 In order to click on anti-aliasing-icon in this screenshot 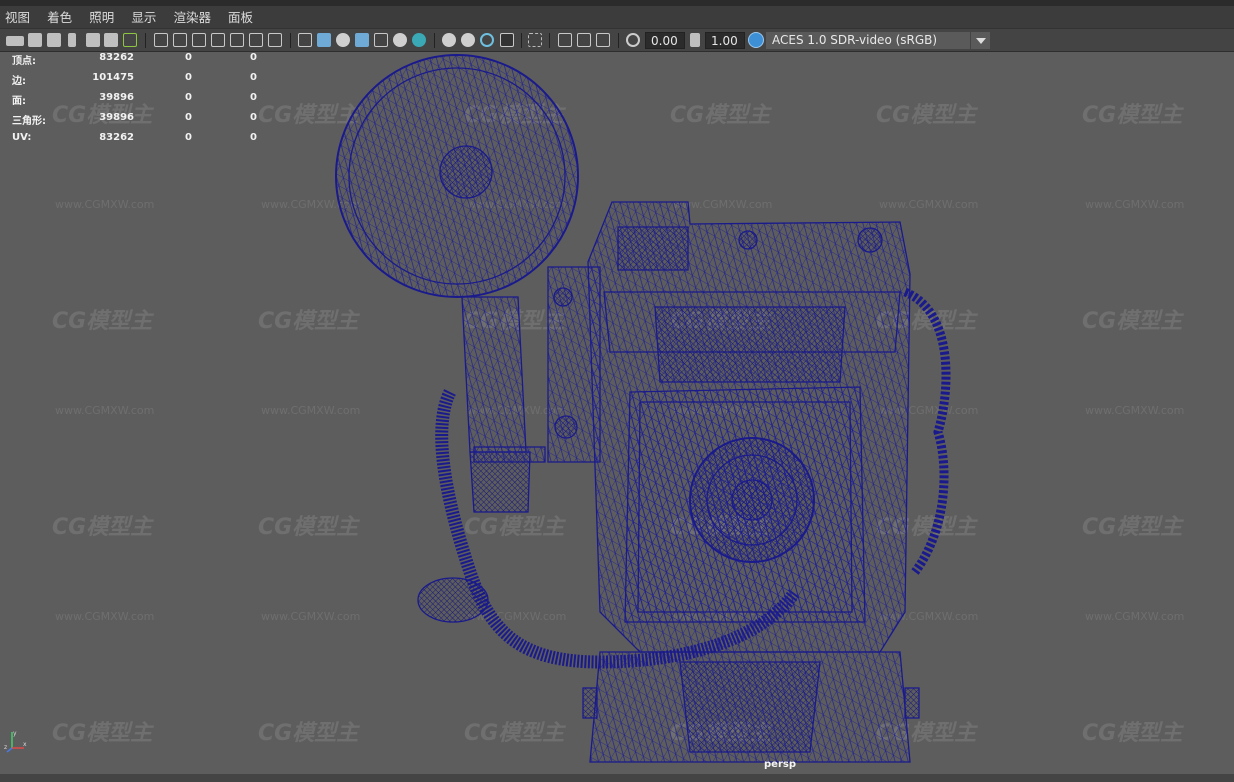, I will do `click(487, 40)`.